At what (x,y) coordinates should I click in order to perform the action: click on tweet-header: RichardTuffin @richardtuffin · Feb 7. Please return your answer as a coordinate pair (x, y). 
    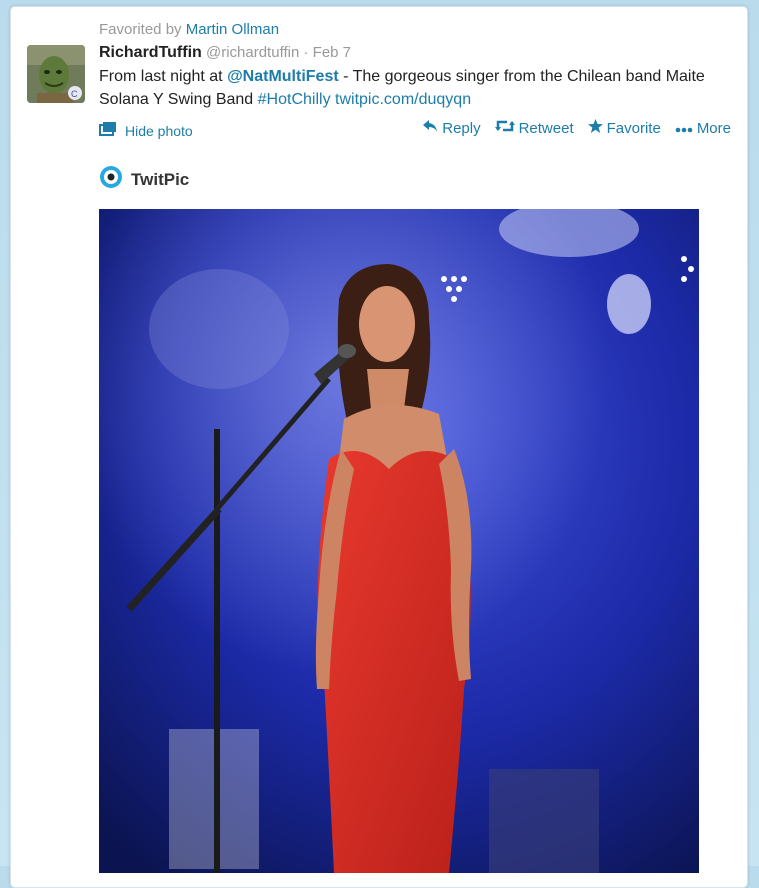
    Looking at the image, I should click on (225, 53).